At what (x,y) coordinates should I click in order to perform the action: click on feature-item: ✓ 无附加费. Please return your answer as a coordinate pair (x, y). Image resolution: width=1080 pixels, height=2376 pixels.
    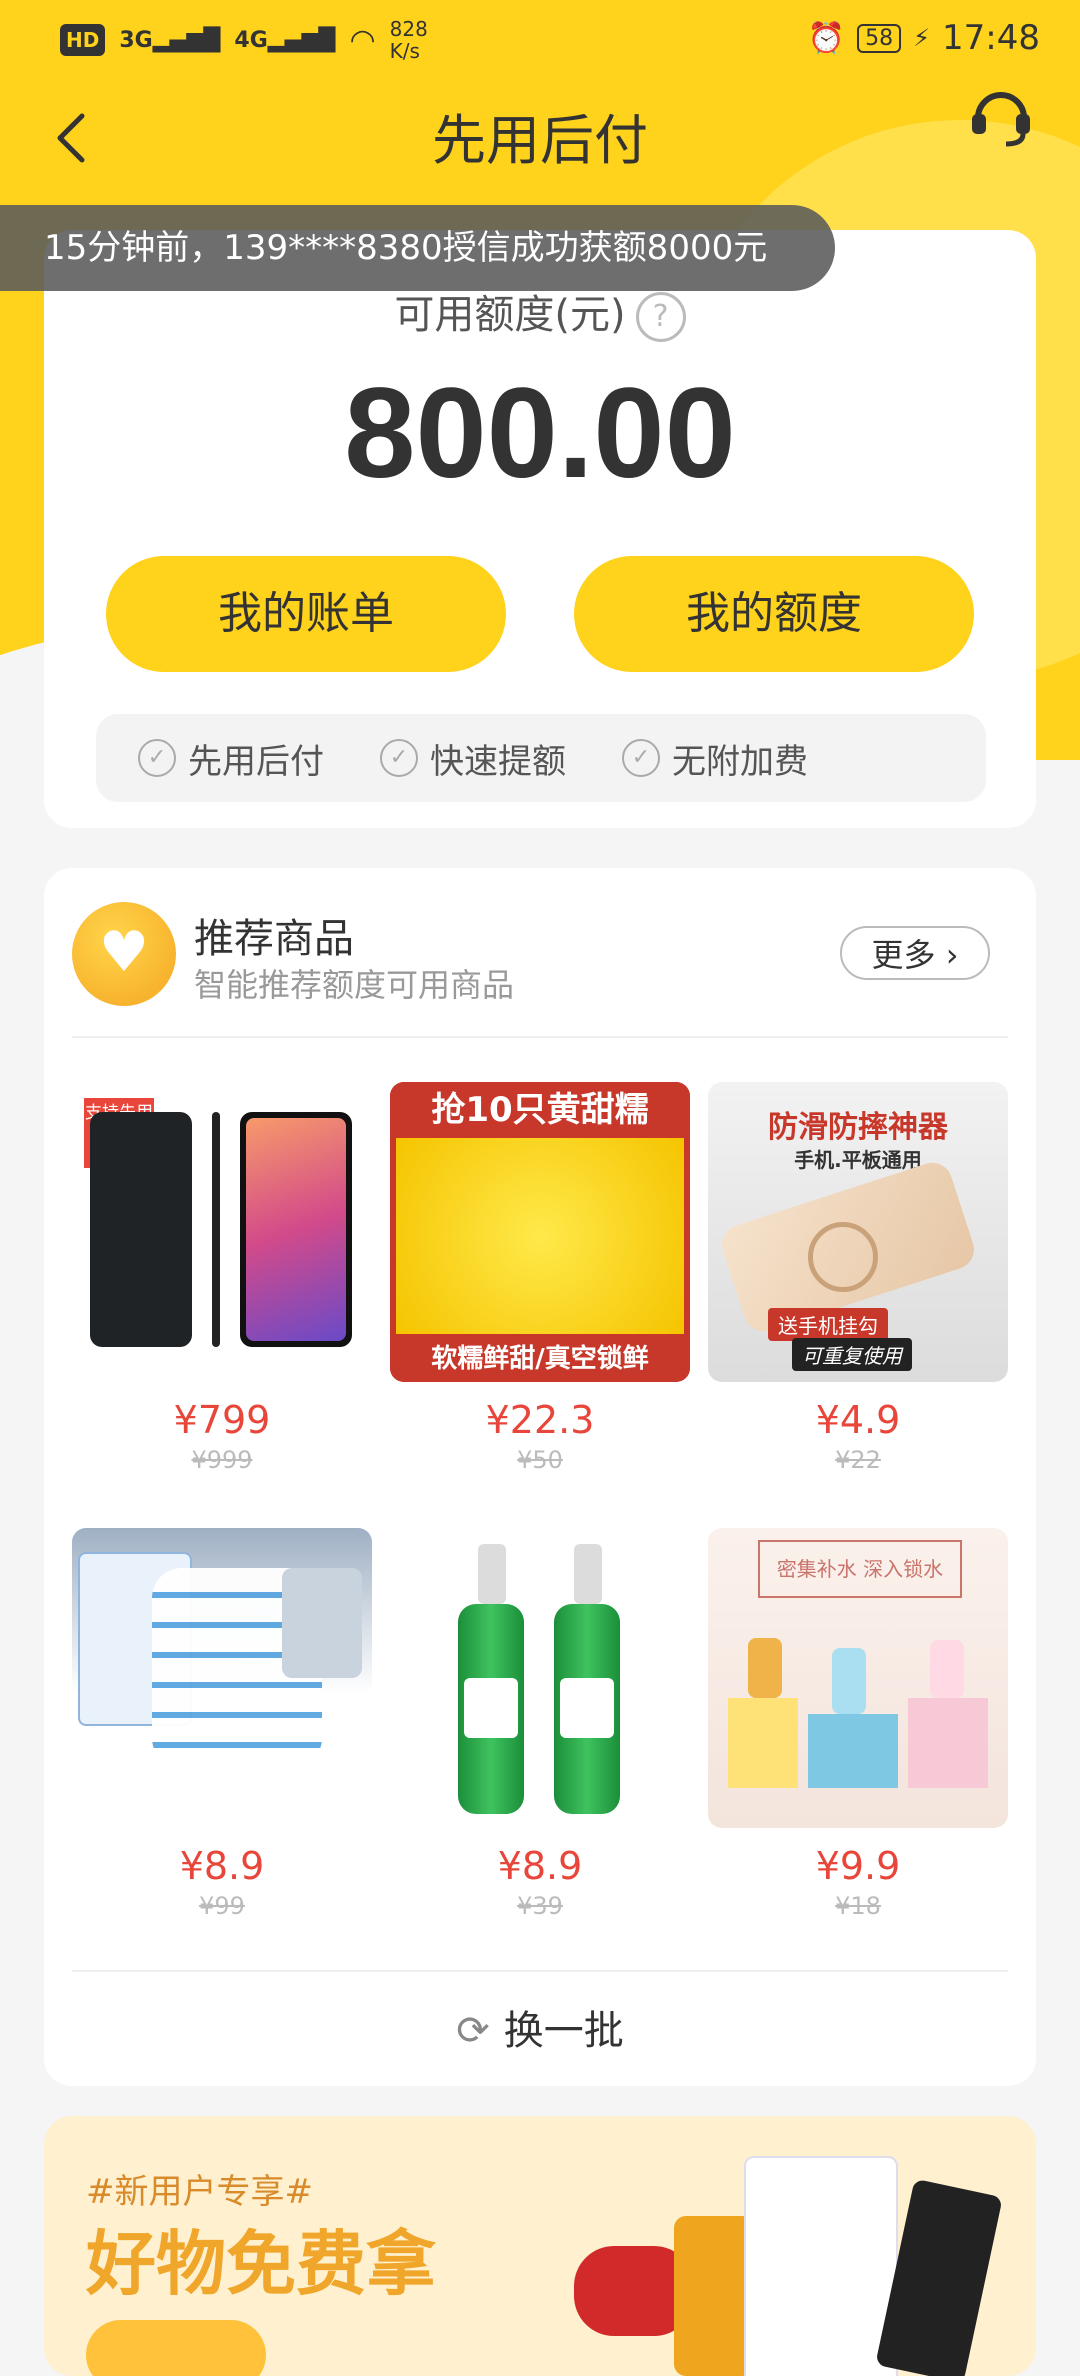
    Looking at the image, I should click on (715, 758).